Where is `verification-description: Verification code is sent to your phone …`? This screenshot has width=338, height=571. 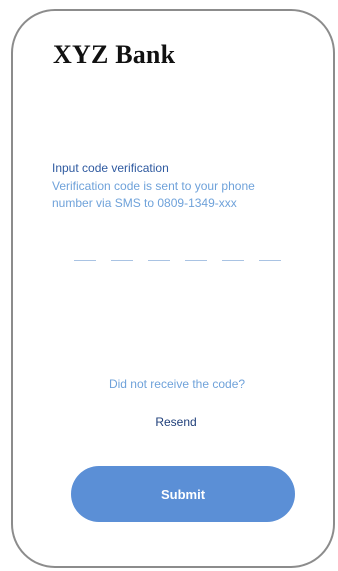 verification-description: Verification code is sent to your phone … is located at coordinates (153, 194).